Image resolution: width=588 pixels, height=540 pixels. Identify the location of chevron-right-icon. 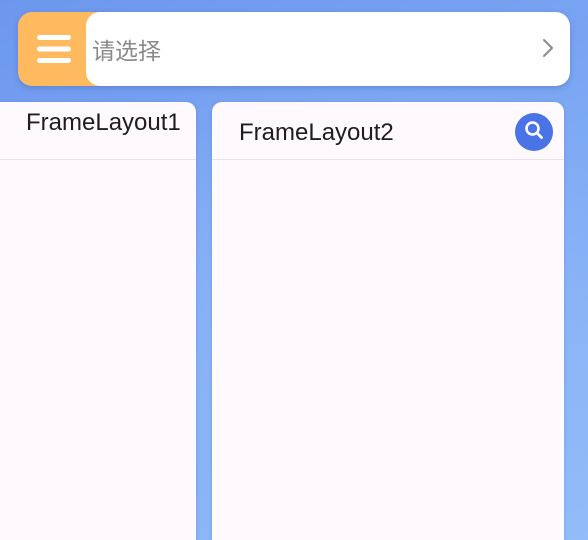
(548, 50).